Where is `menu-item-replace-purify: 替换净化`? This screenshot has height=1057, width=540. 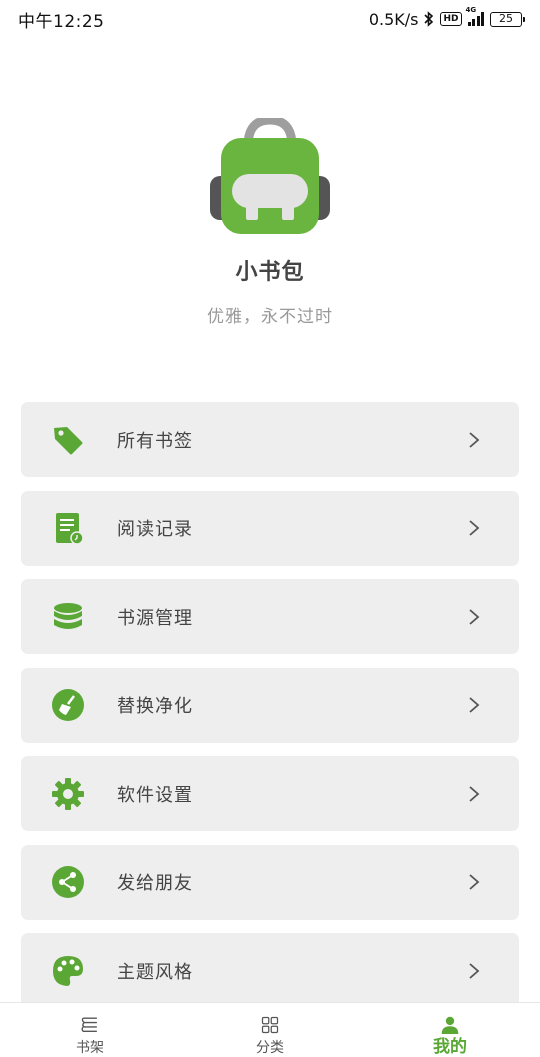
menu-item-replace-purify: 替换净化 is located at coordinates (270, 705).